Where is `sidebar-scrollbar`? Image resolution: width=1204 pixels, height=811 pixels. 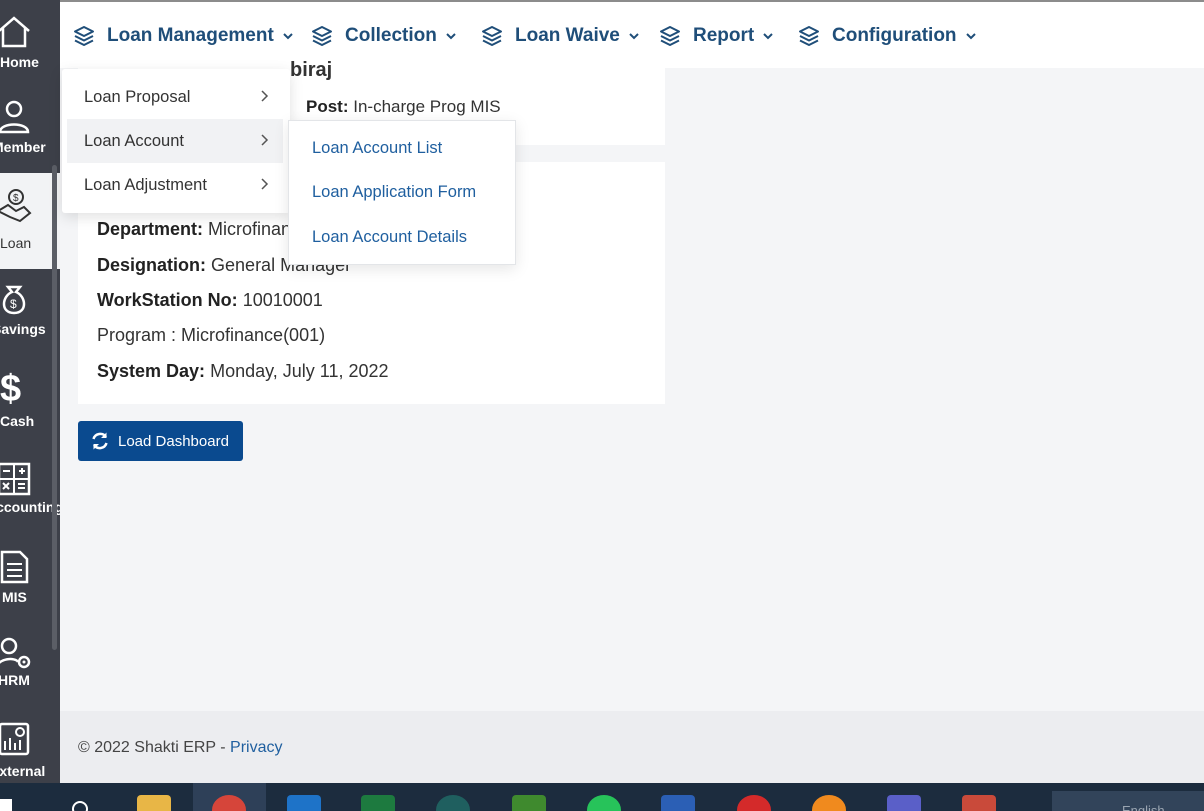 sidebar-scrollbar is located at coordinates (54, 407).